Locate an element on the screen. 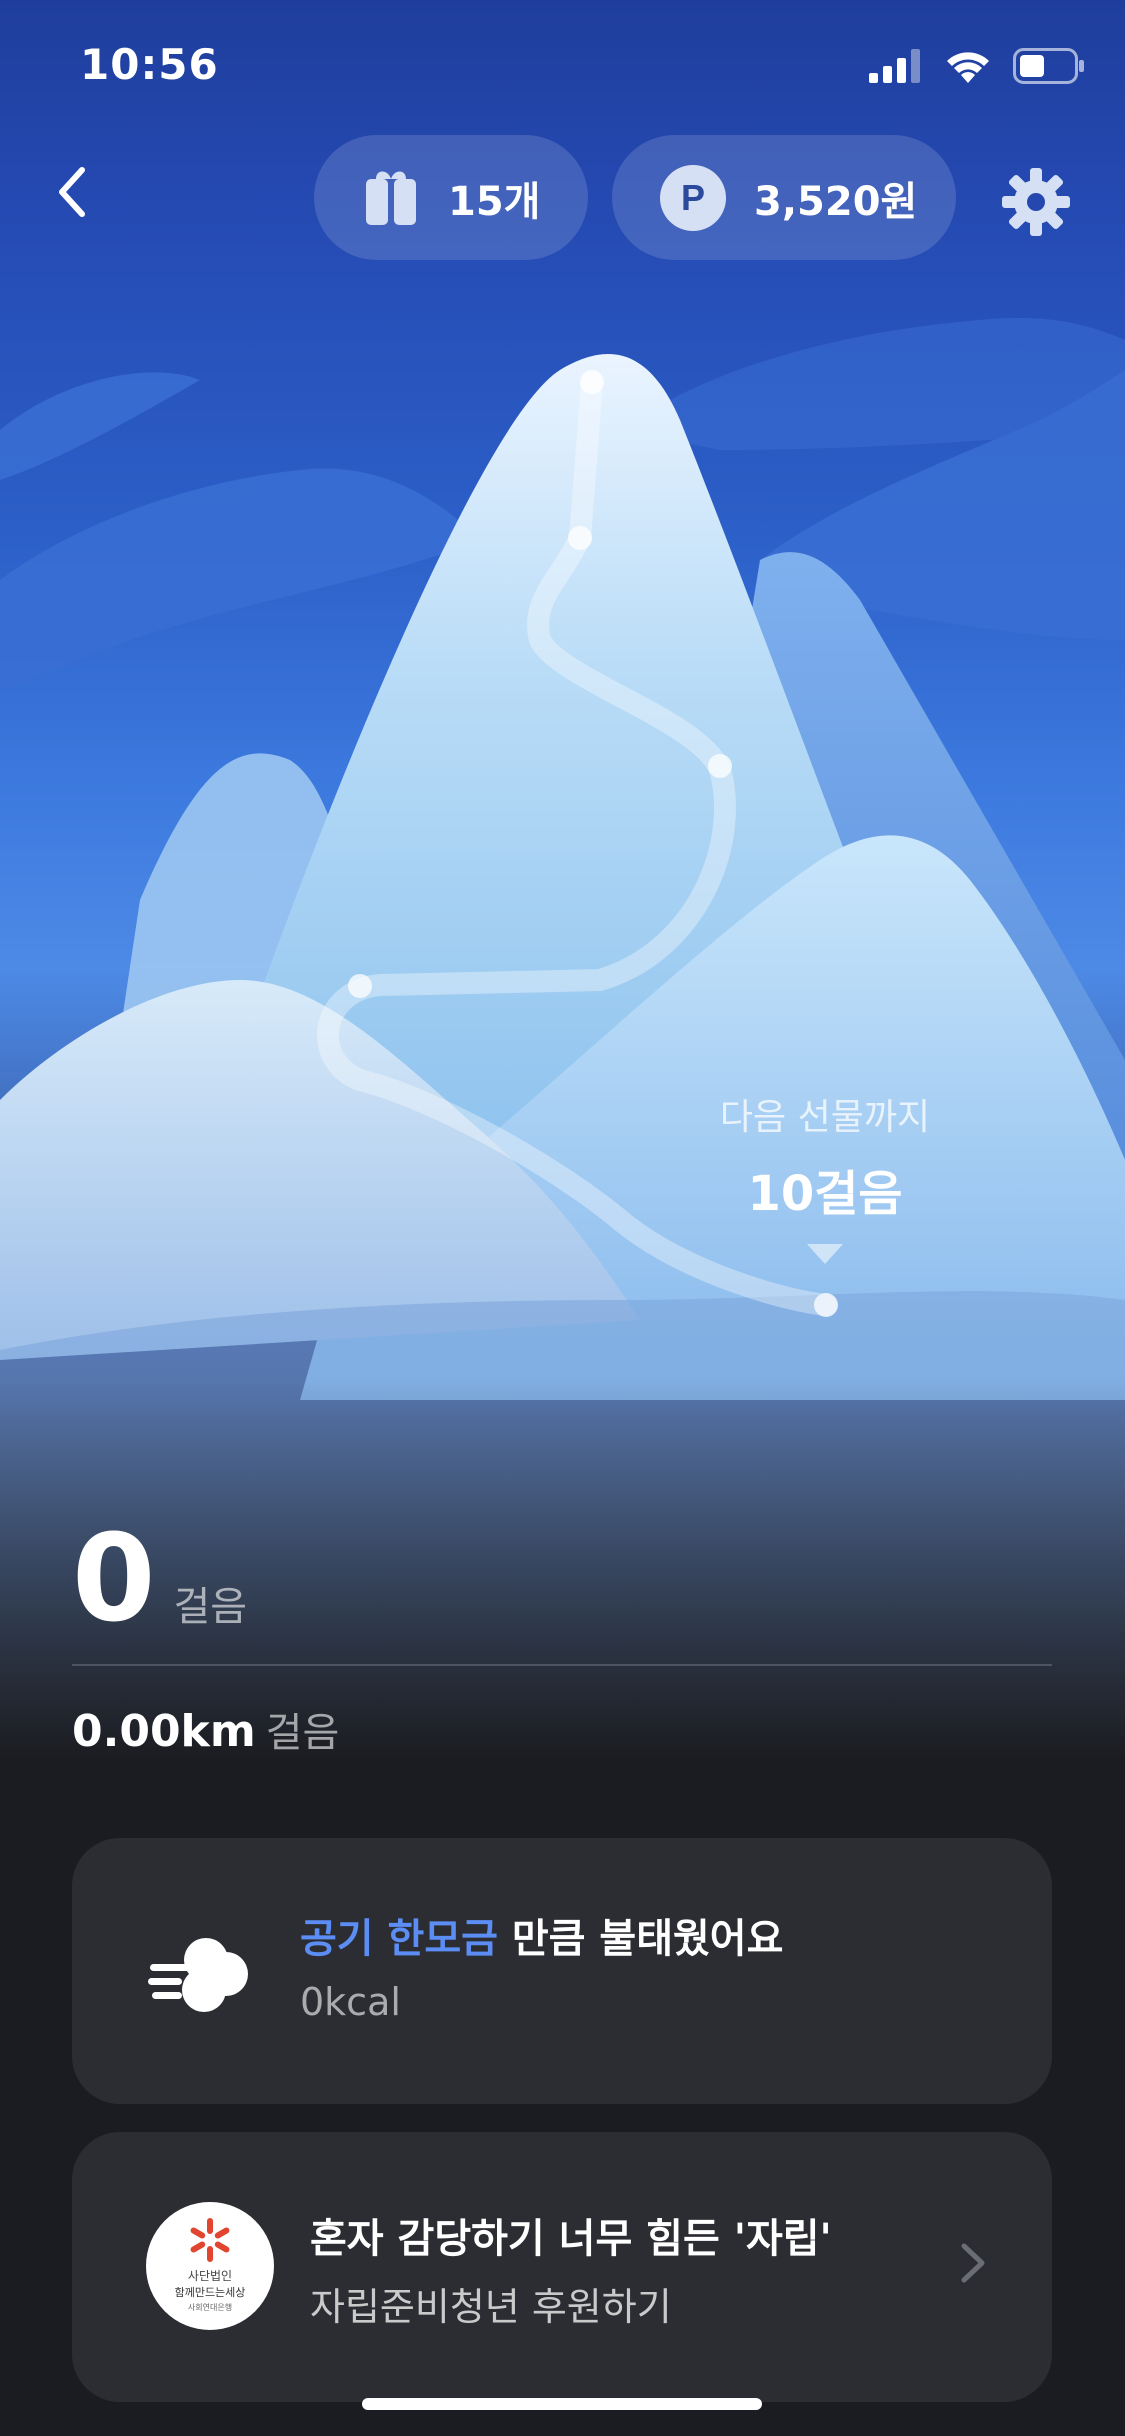  next-gift-callout: 다음 선물까지 10걸음 is located at coordinates (825, 1176).